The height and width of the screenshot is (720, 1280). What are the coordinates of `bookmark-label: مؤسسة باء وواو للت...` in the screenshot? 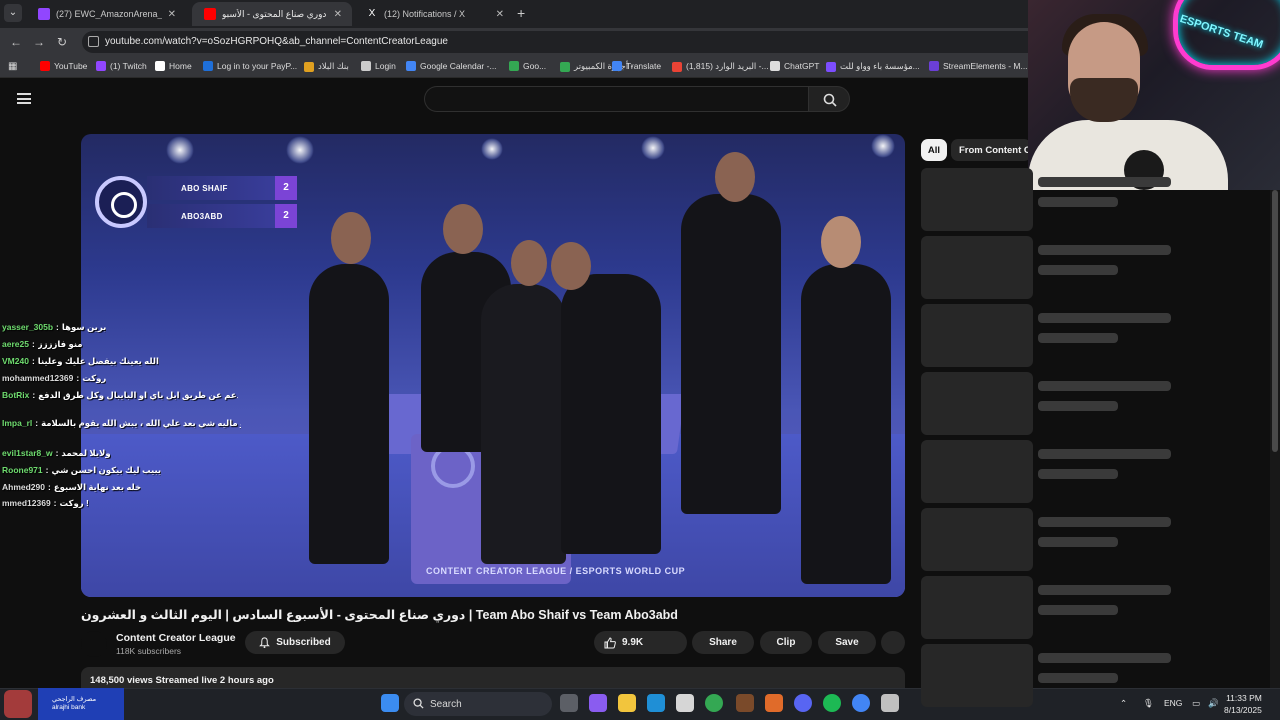 It's located at (880, 66).